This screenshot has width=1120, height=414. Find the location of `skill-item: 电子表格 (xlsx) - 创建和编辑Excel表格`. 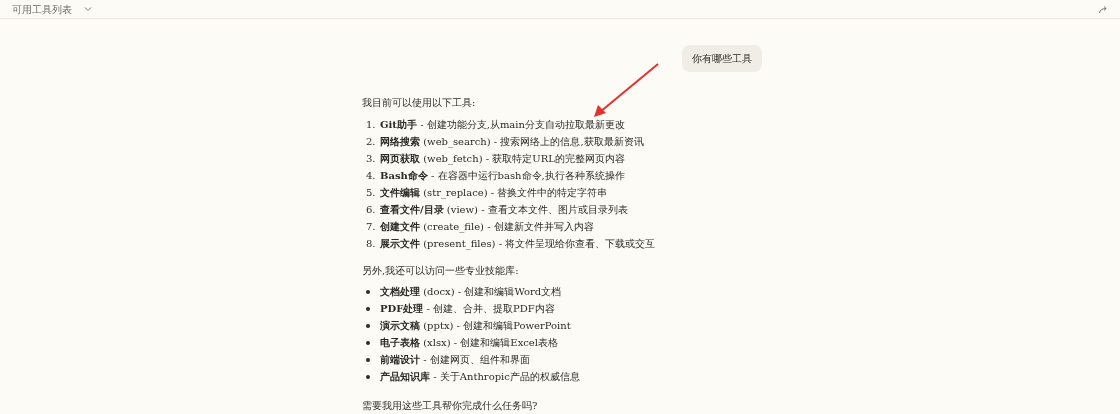

skill-item: 电子表格 (xlsx) - 创建和编辑Excel表格 is located at coordinates (469, 343).